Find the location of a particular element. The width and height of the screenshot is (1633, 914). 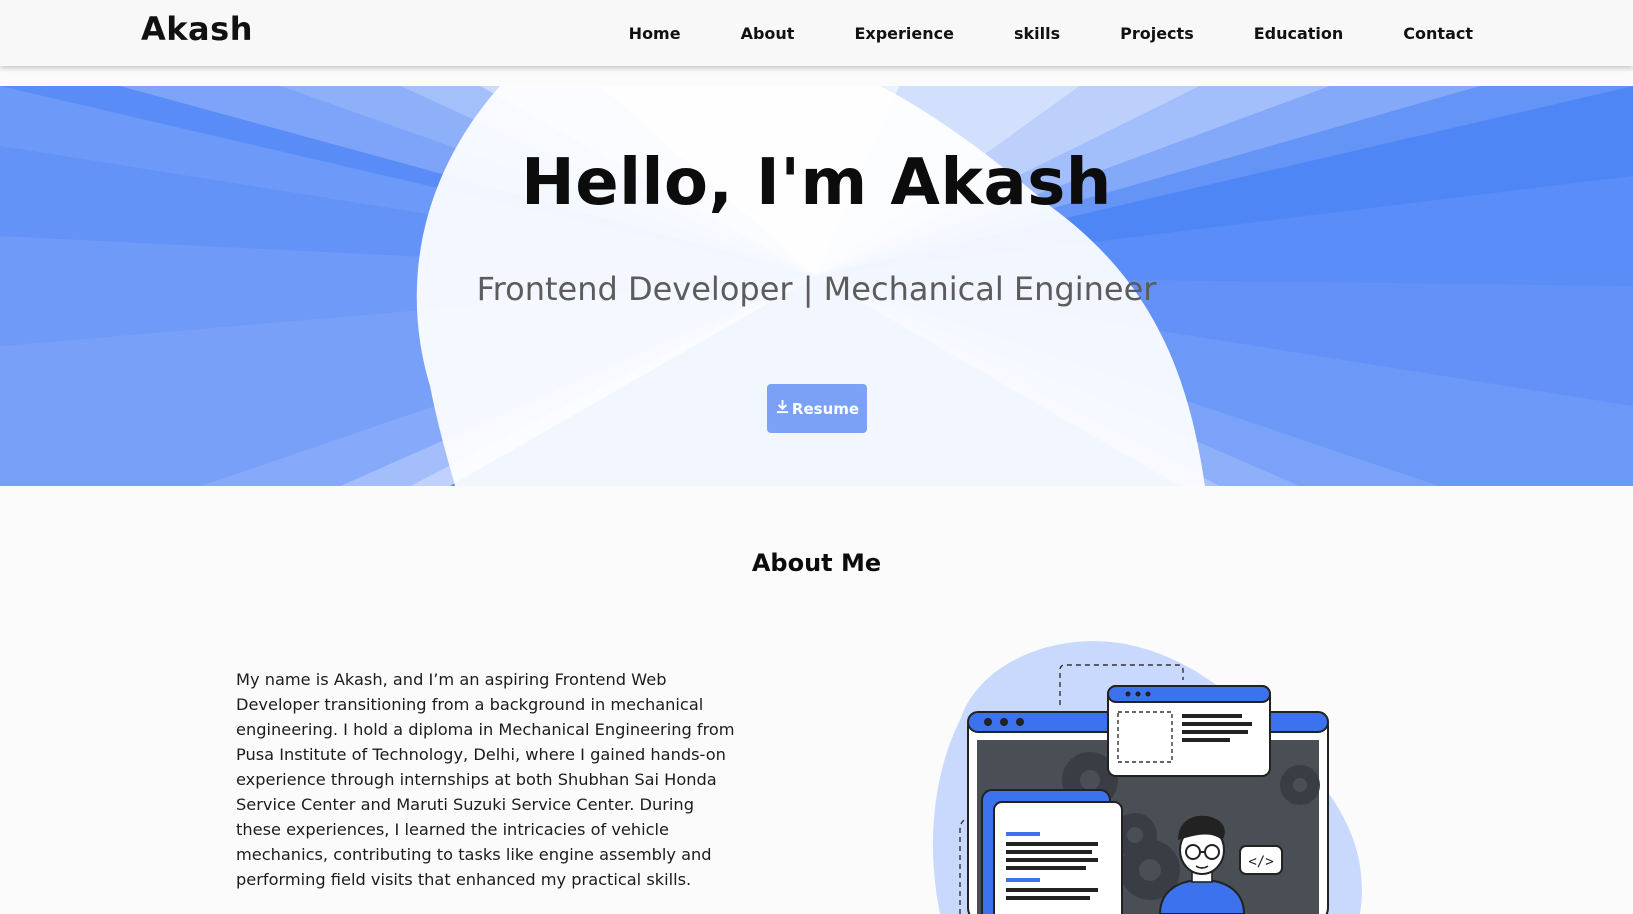

hero-subtitle: Frontend Developer | Mechanical Engineer is located at coordinates (816, 289).